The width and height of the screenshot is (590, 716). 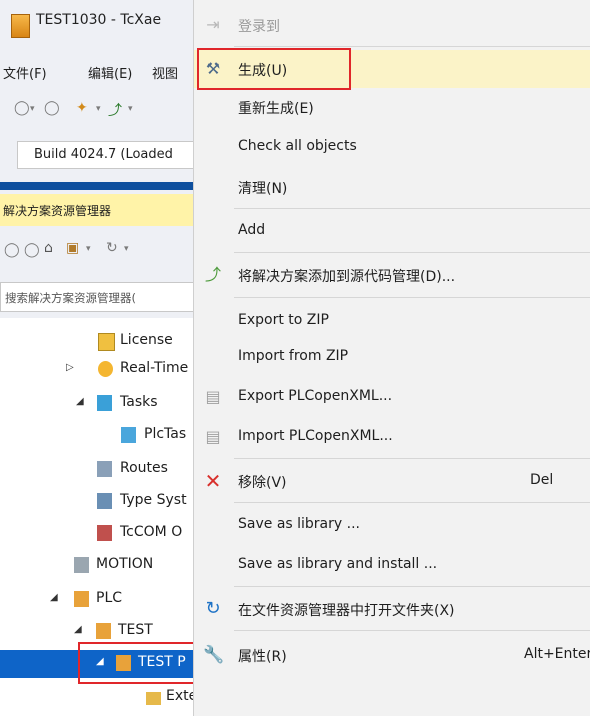 I want to click on menu-item-clean: 清理(N), so click(x=392, y=187).